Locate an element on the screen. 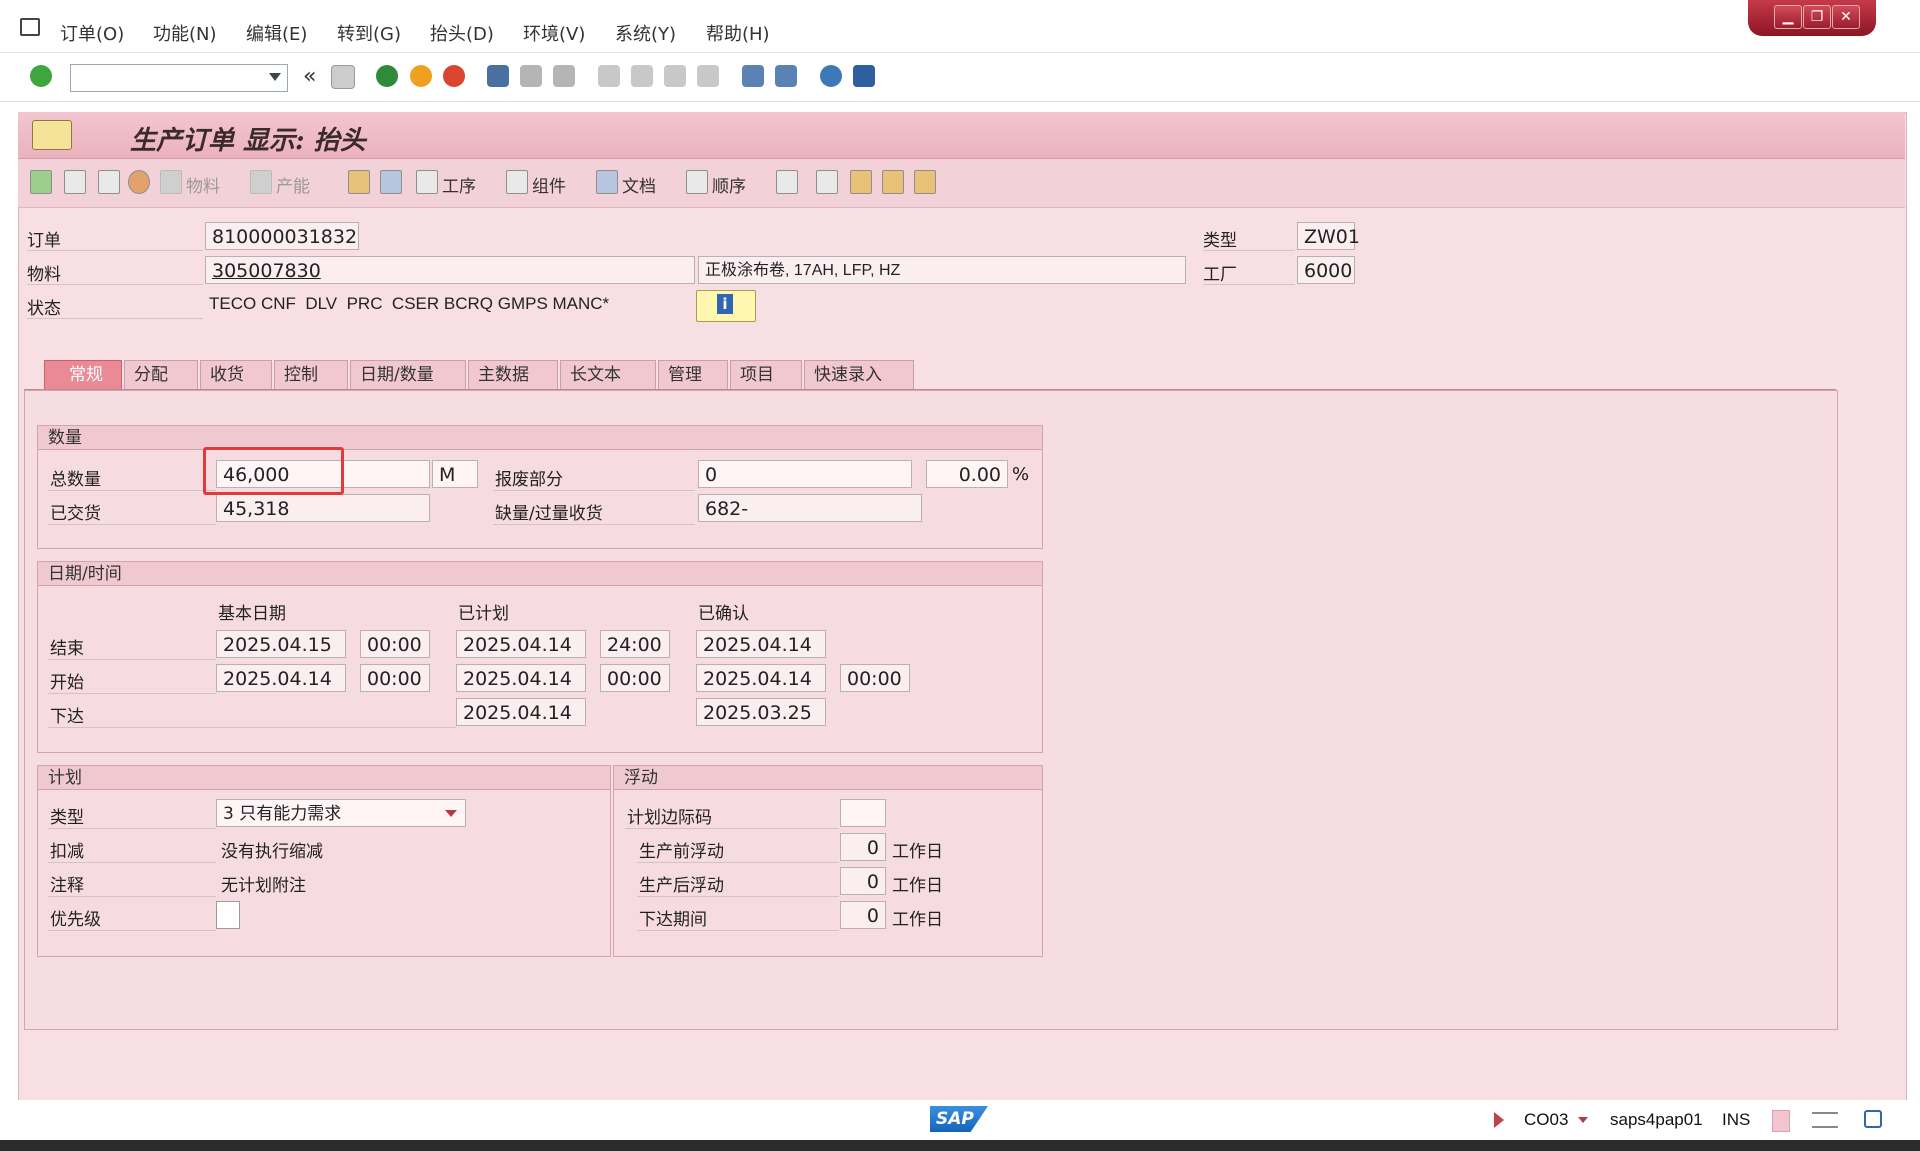 This screenshot has width=1920, height=1151. end-confirmed-date: 2025.04.14 is located at coordinates (761, 644).